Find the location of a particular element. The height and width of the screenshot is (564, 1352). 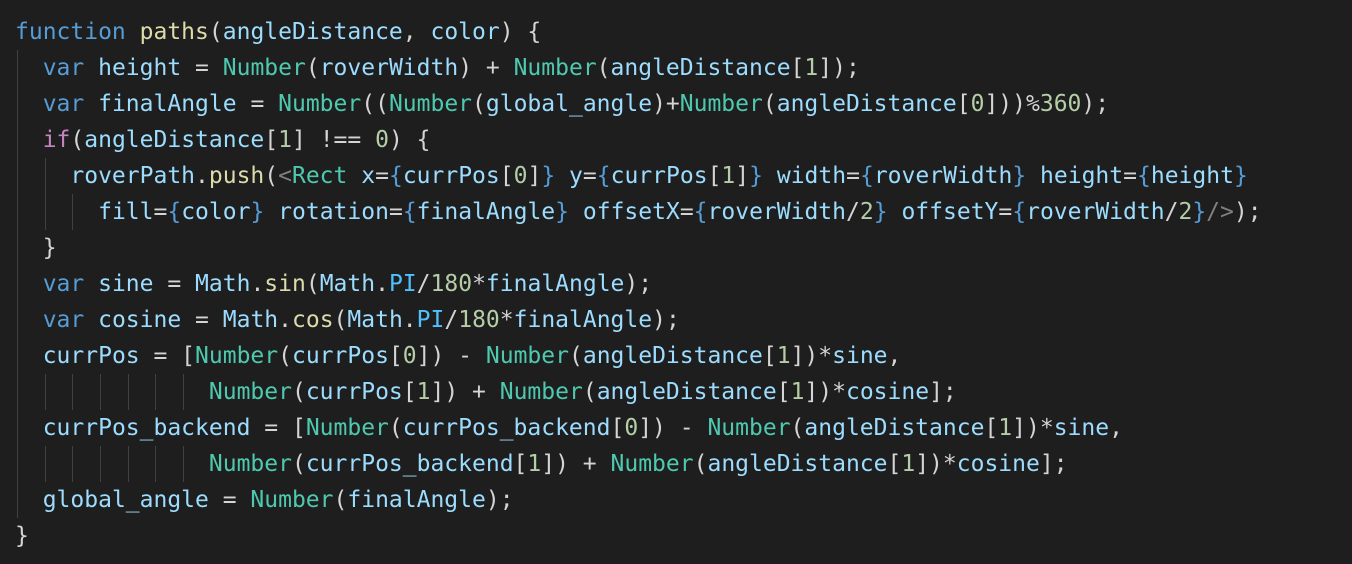

code-token: = [ is located at coordinates (278, 428).